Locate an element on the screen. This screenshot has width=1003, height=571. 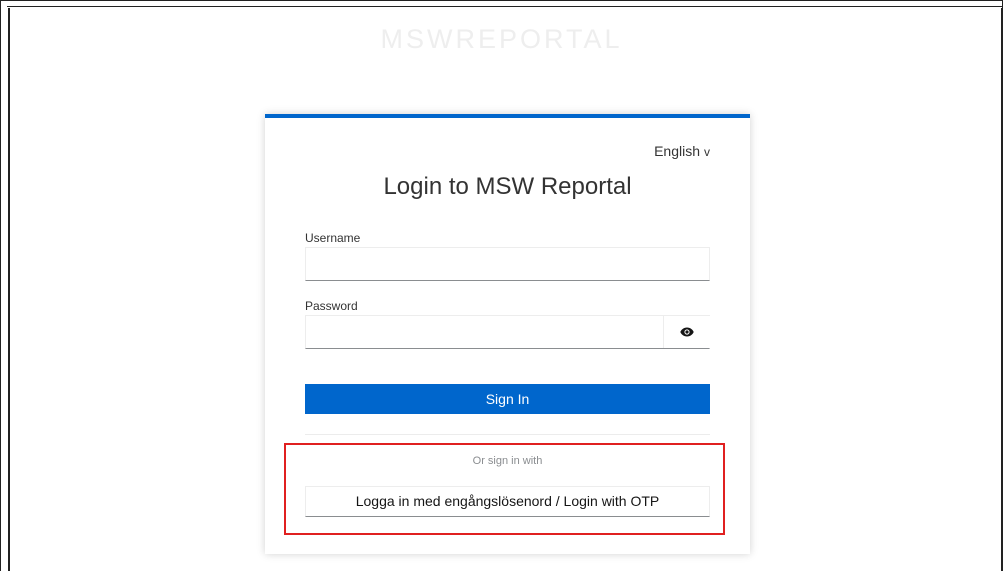
divider is located at coordinates (507, 434).